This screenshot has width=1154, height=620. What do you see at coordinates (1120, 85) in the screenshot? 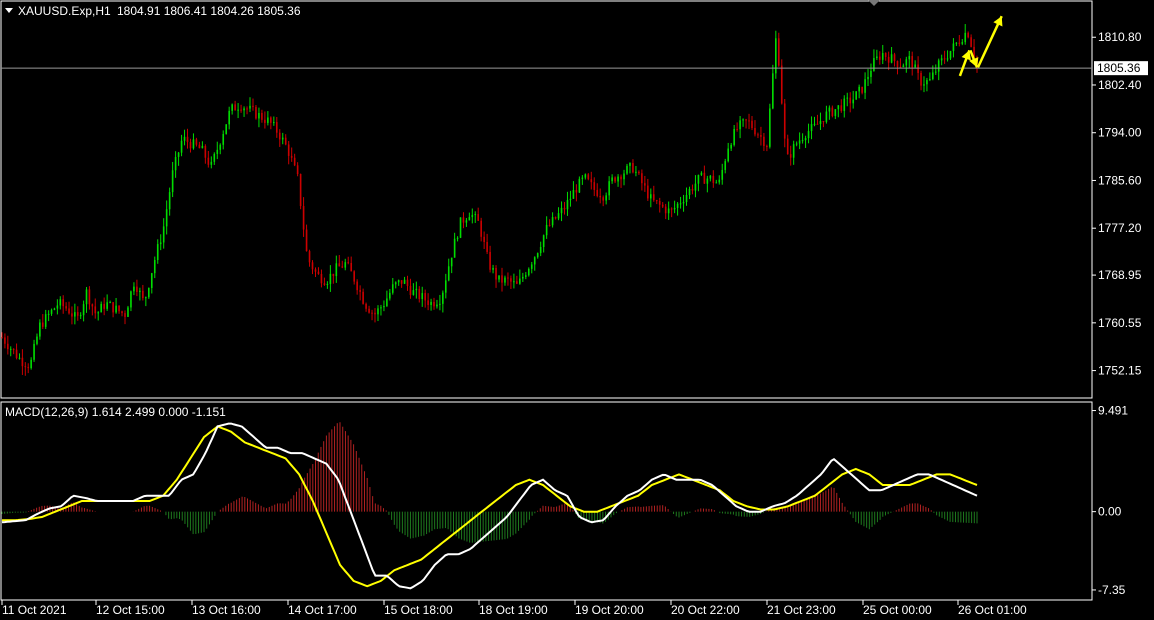
I see `price-tick-label: 1802.40` at bounding box center [1120, 85].